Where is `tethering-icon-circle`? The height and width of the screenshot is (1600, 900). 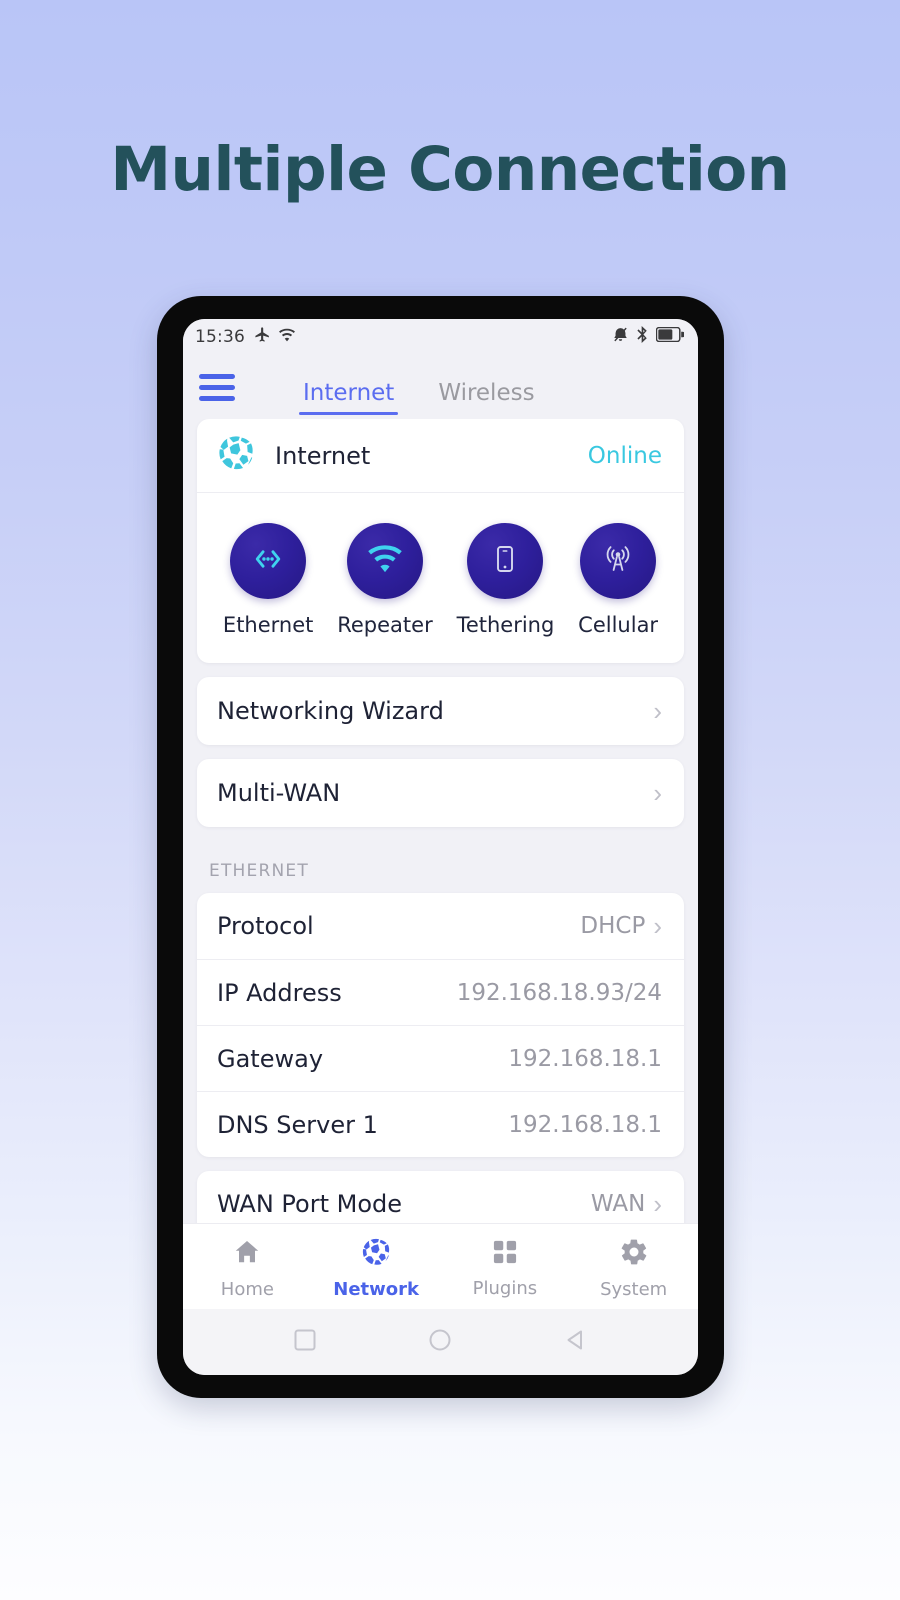 tethering-icon-circle is located at coordinates (505, 561).